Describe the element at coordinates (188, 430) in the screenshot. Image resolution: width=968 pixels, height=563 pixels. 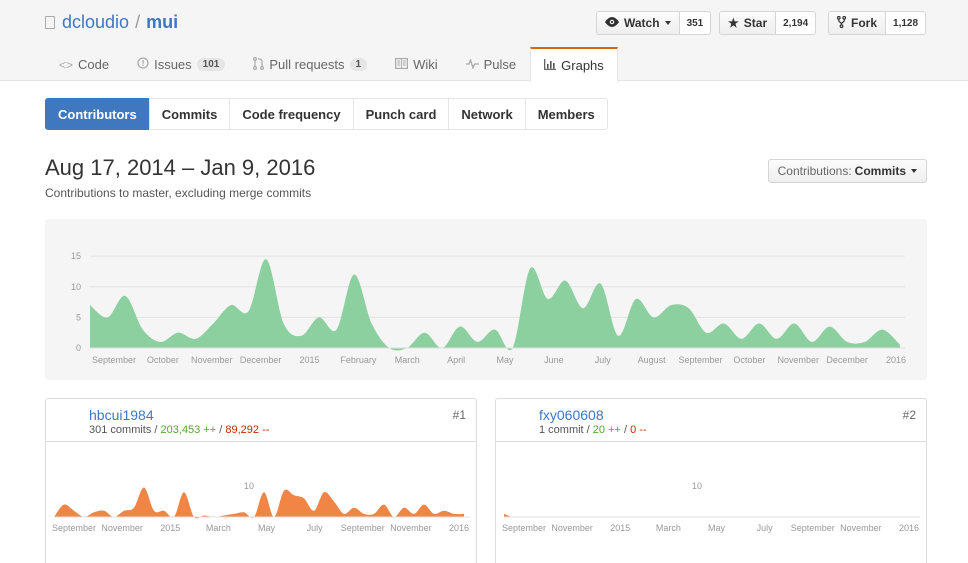
I see `contributor-additions: 203,453 ++` at that location.